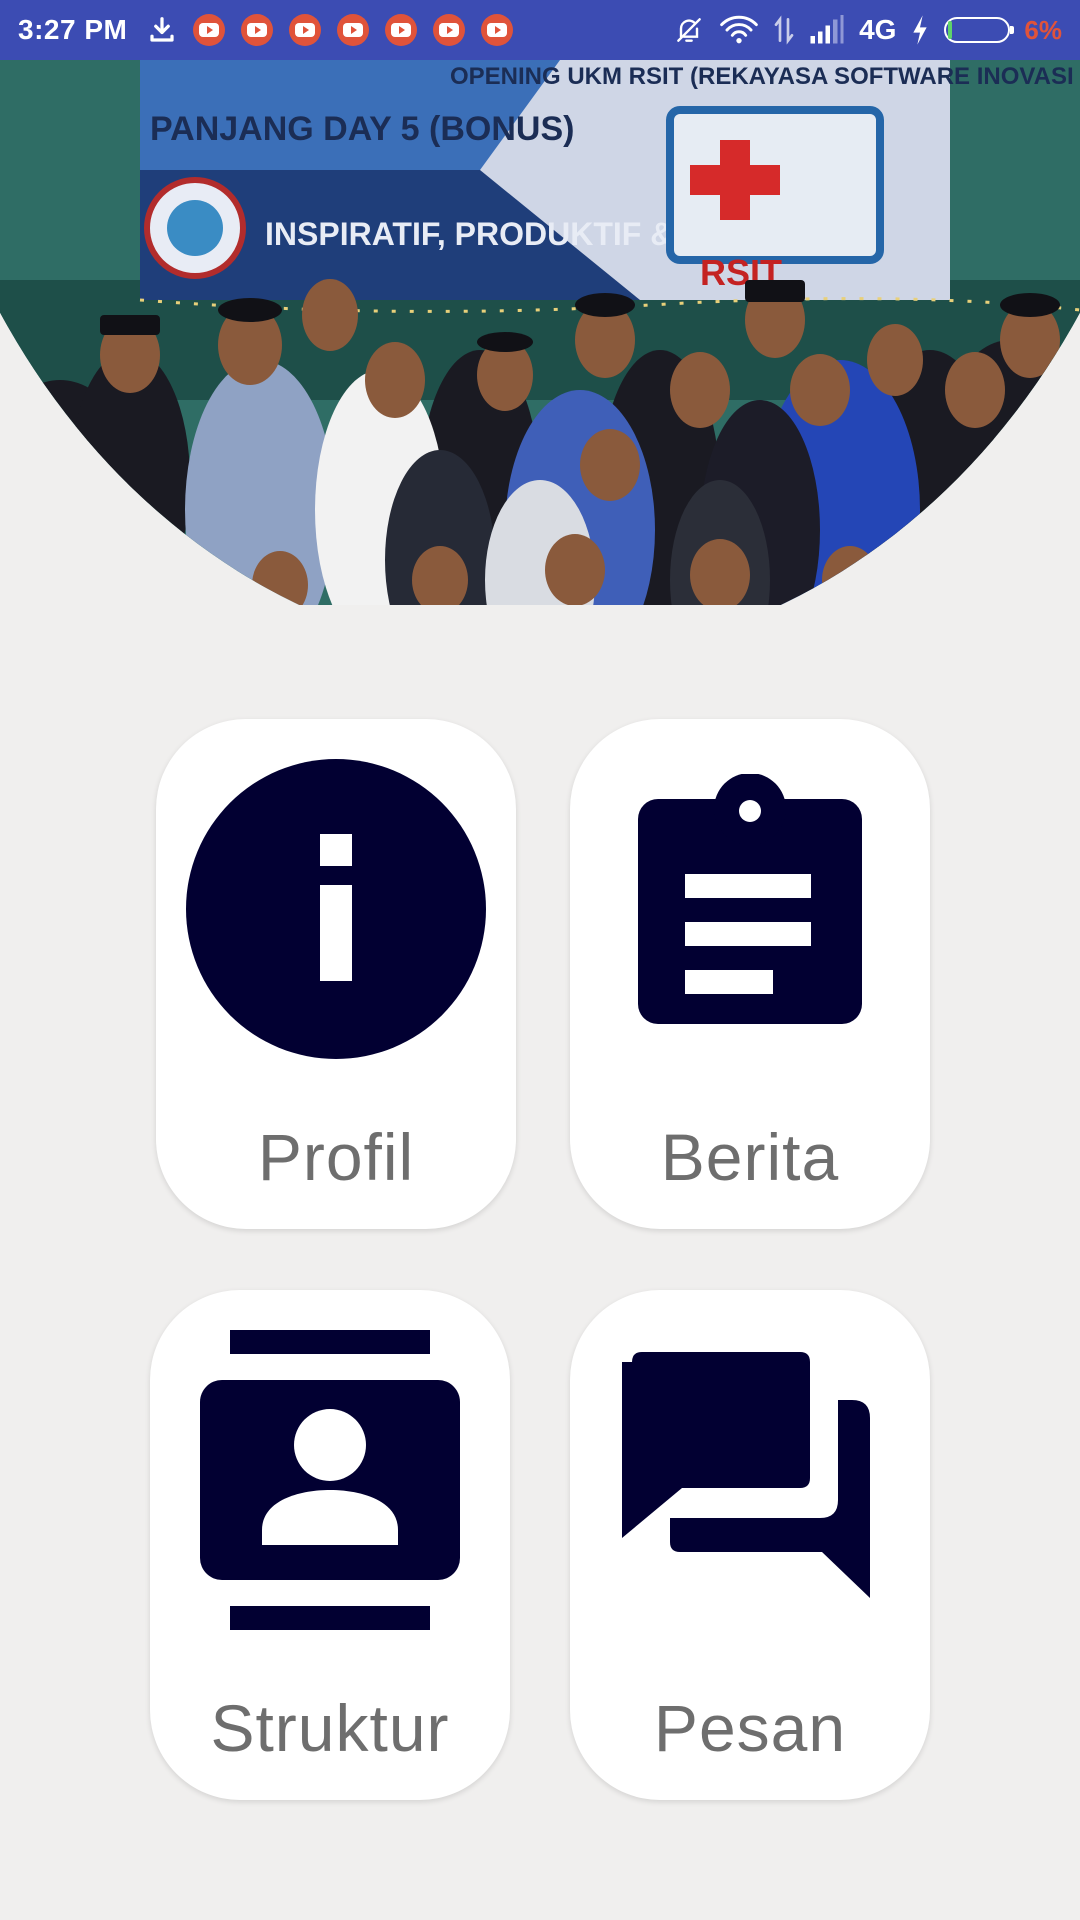 The width and height of the screenshot is (1080, 1920). Describe the element at coordinates (362, 129) in the screenshot. I see `banner-text-day: PANJANG DAY 5 (BONUS)` at that location.